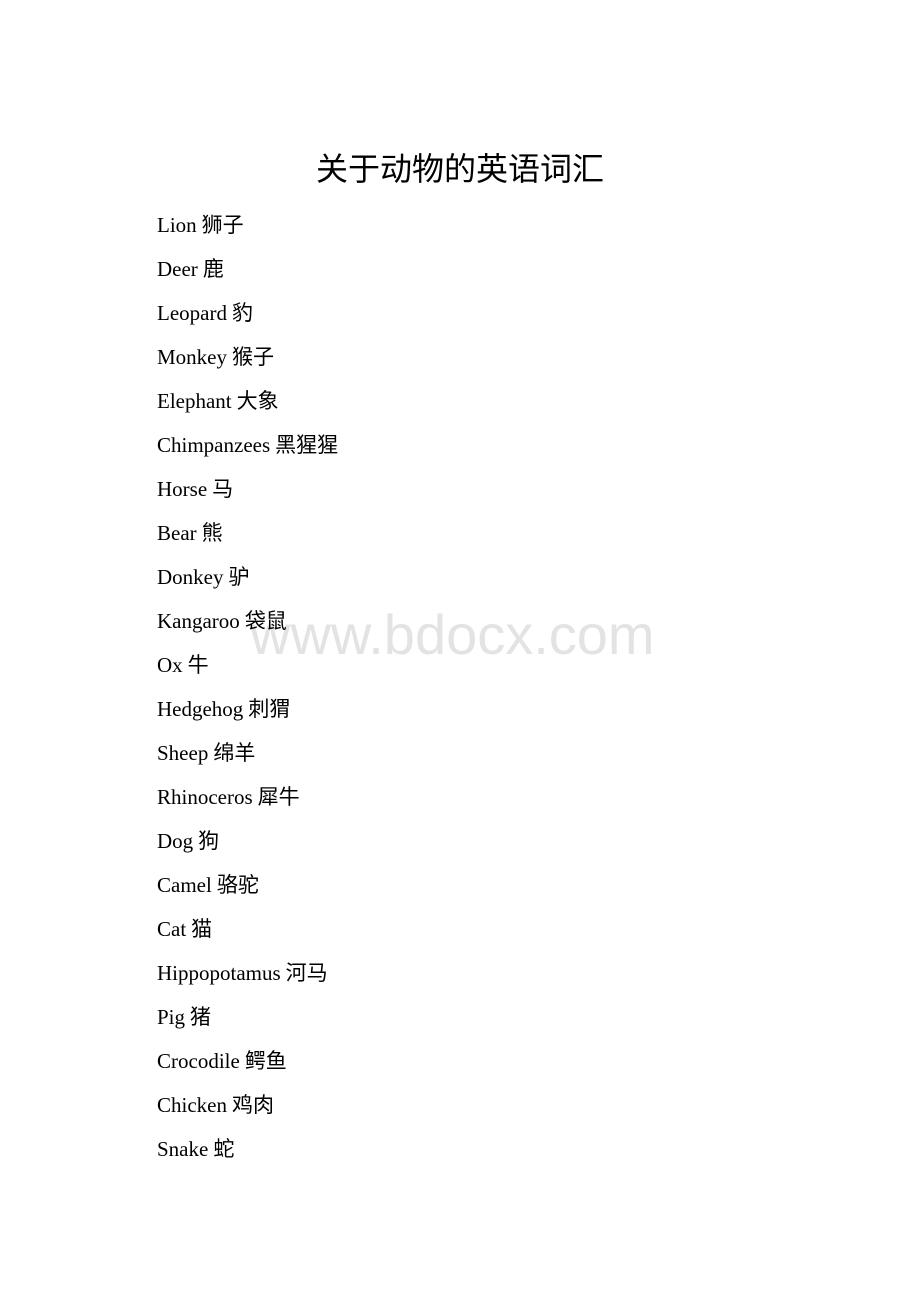 Image resolution: width=920 pixels, height=1302 pixels. What do you see at coordinates (307, 445) in the screenshot?
I see `chinese-translation: 黑猩猩` at bounding box center [307, 445].